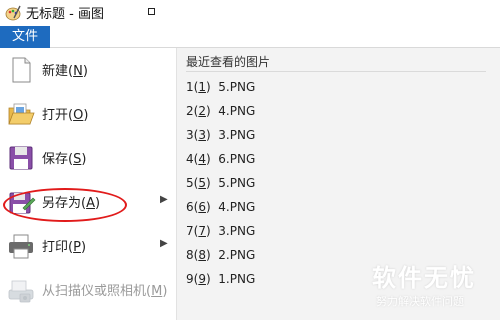 This screenshot has height=320, width=500. What do you see at coordinates (424, 278) in the screenshot?
I see `watermark-logo-text: 软件无忧` at bounding box center [424, 278].